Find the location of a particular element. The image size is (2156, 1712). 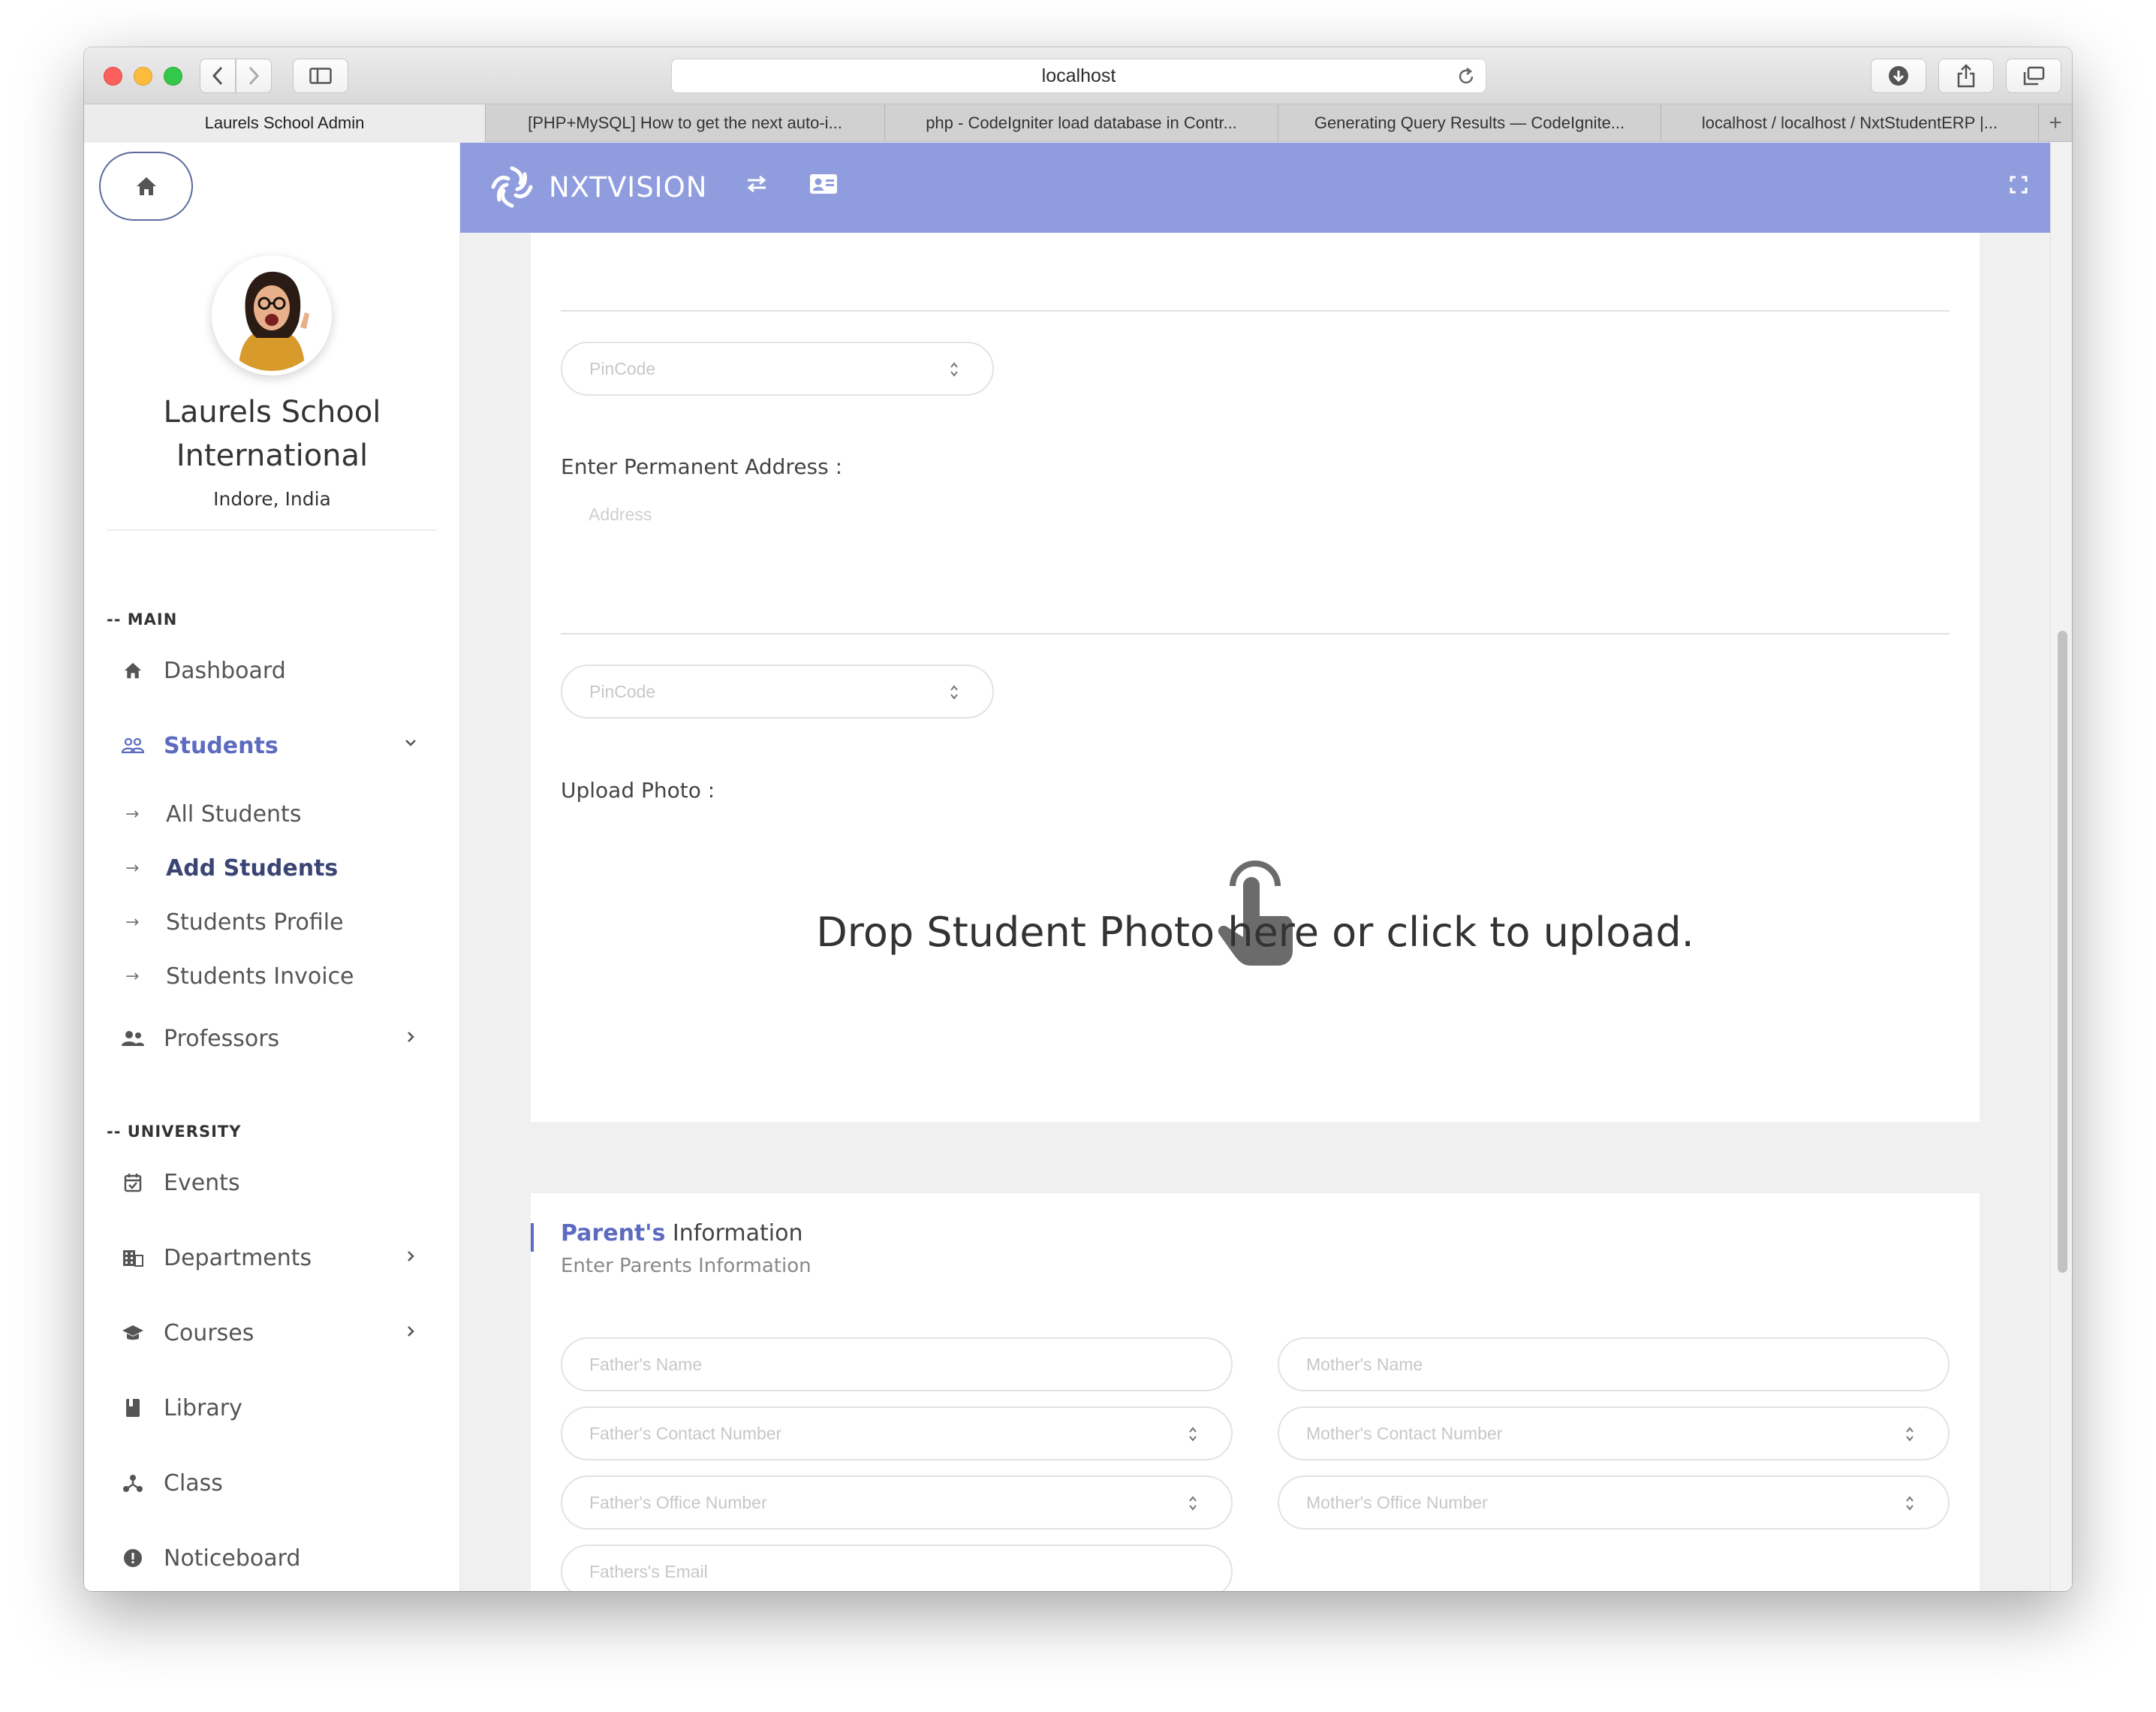

scrollbar-thumb is located at coordinates (2062, 952).